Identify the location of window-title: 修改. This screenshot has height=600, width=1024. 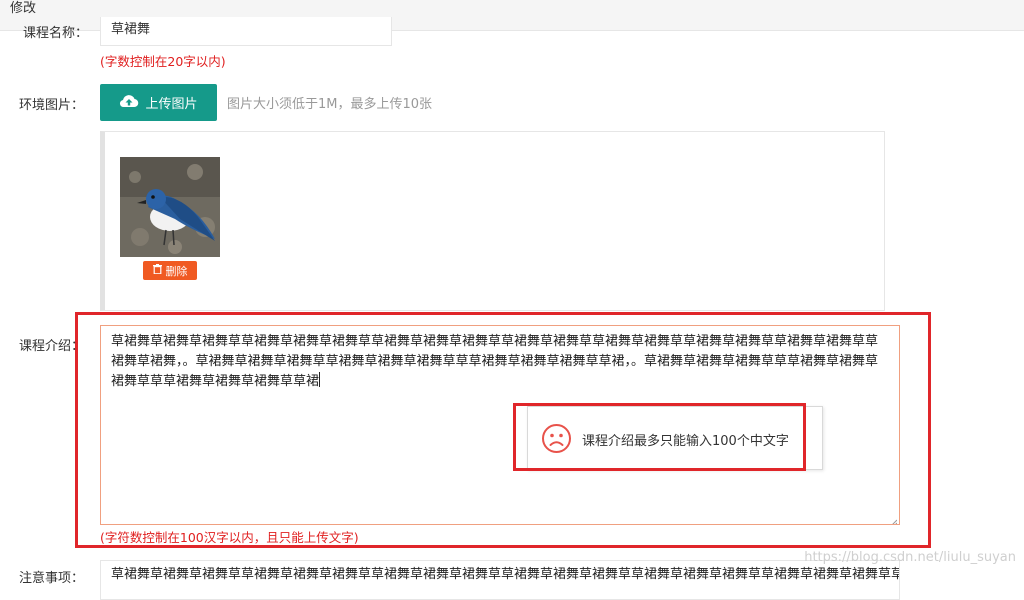
(23, 8).